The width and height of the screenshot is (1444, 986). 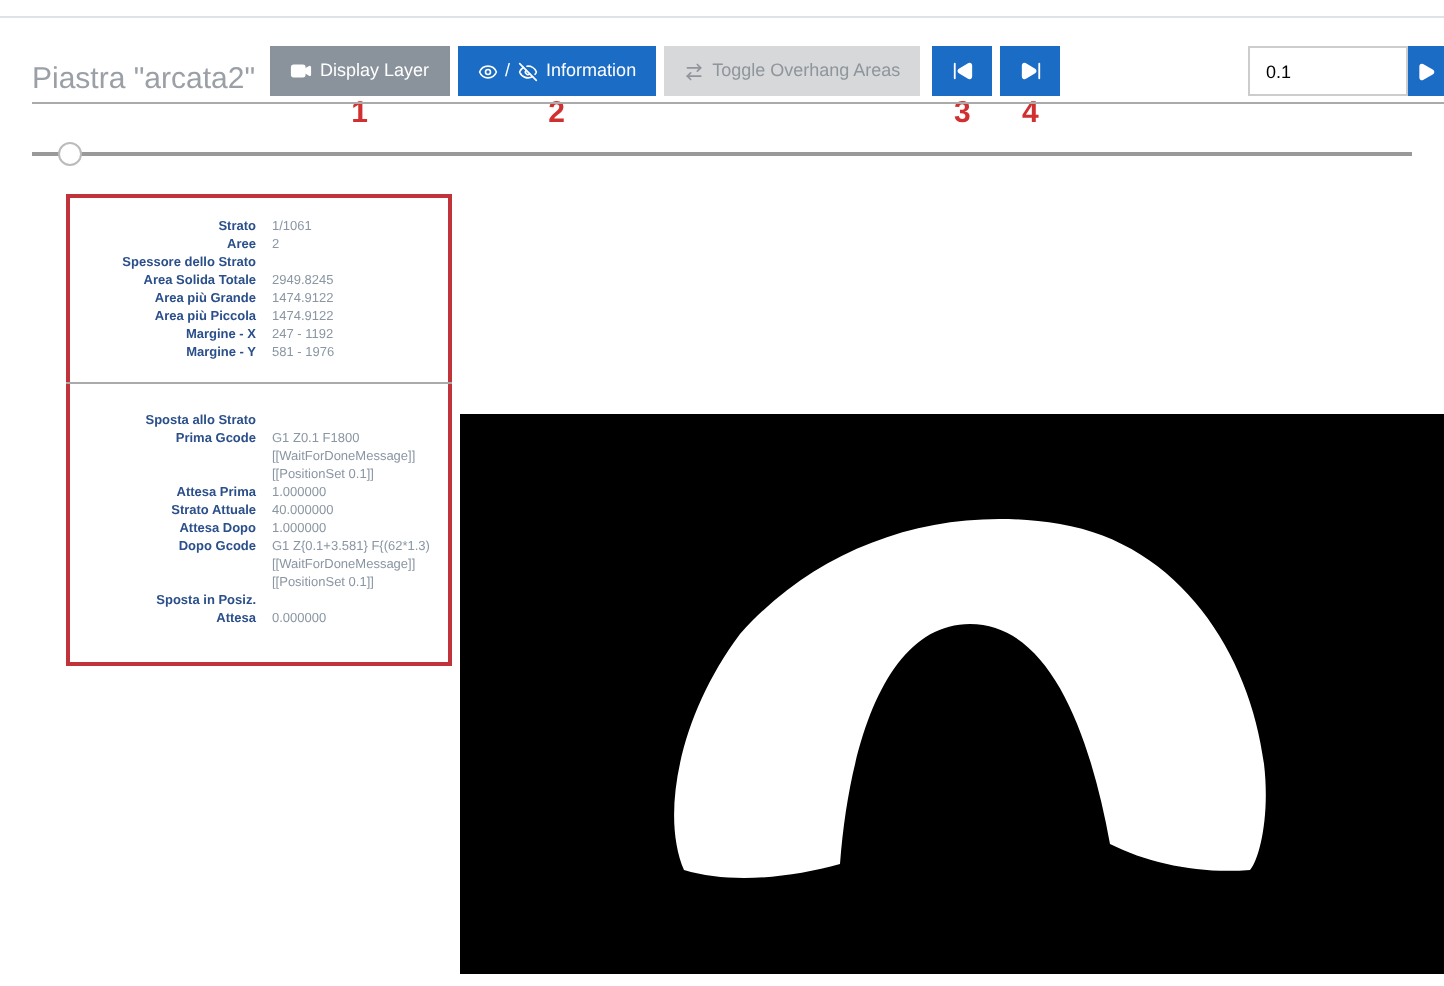 I want to click on skip-forward-icon, so click(x=1030, y=71).